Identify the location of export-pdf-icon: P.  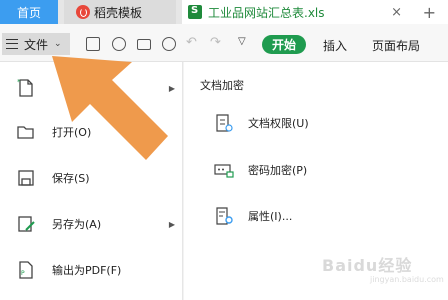
(26, 270).